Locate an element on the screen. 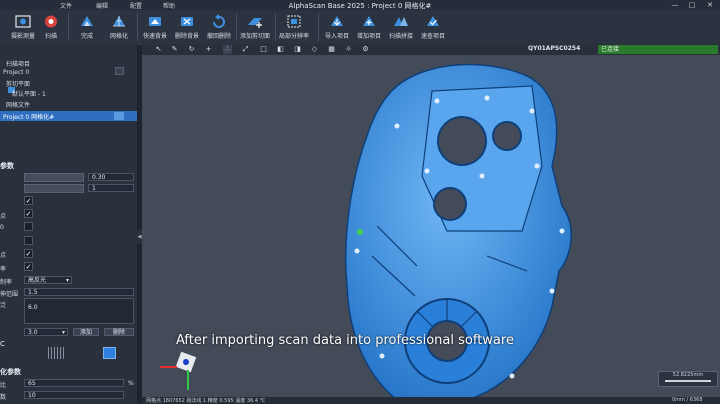 Image resolution: width=720 pixels, height=404 pixels. local-resolution-label: 局部分辨率 is located at coordinates (293, 36).